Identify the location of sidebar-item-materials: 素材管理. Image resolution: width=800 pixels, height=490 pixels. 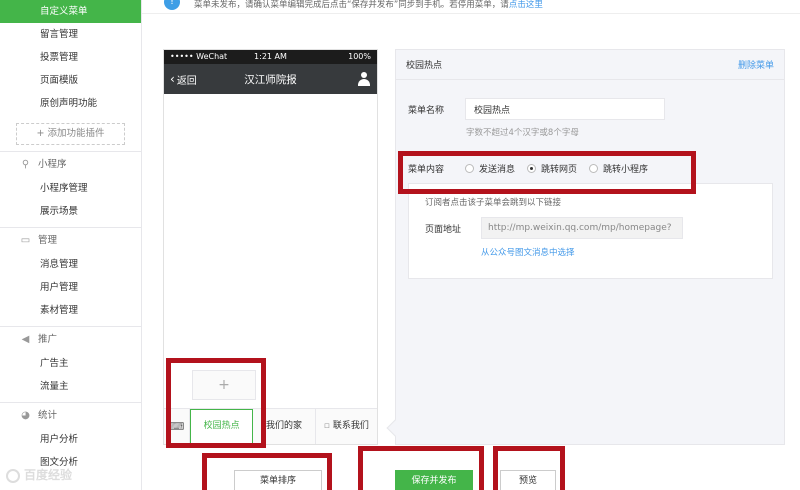
(70, 310).